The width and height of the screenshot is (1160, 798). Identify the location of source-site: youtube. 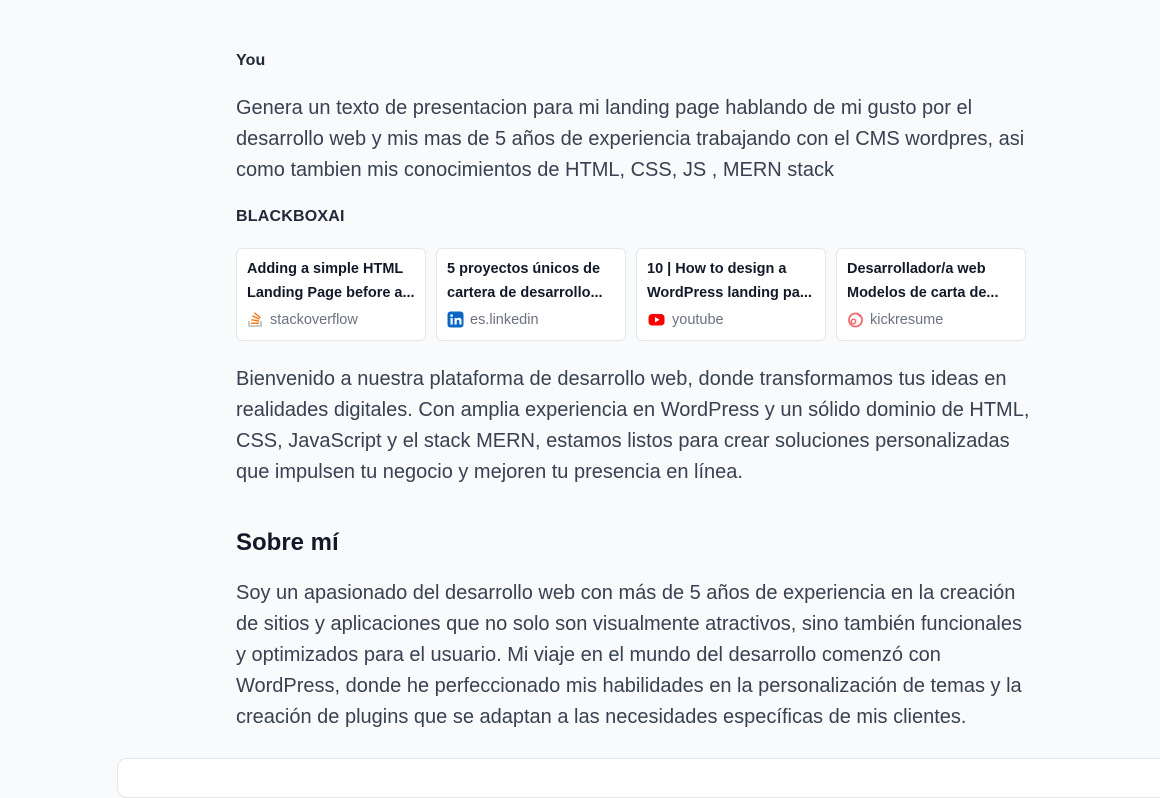
(698, 319).